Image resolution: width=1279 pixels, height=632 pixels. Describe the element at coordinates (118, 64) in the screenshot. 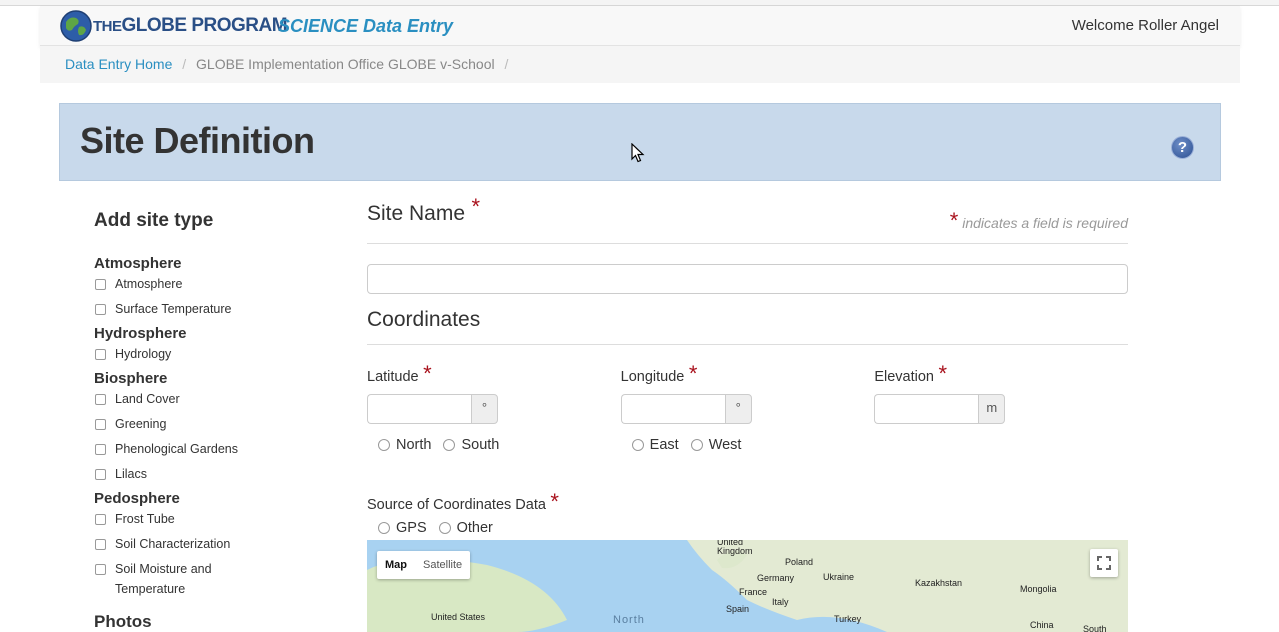

I see `breadcrumb-home-link: Data Entry Home` at that location.